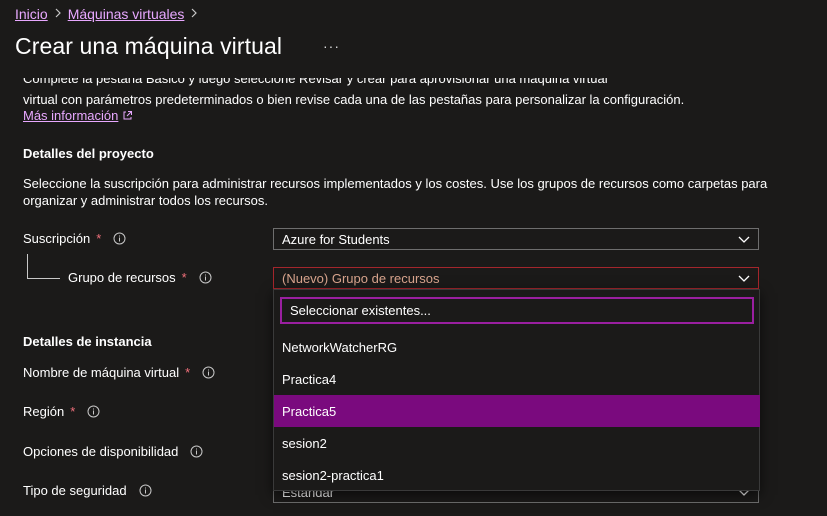 The image size is (827, 516). I want to click on resource-group-label-row: Grupo de recursos *, so click(140, 277).